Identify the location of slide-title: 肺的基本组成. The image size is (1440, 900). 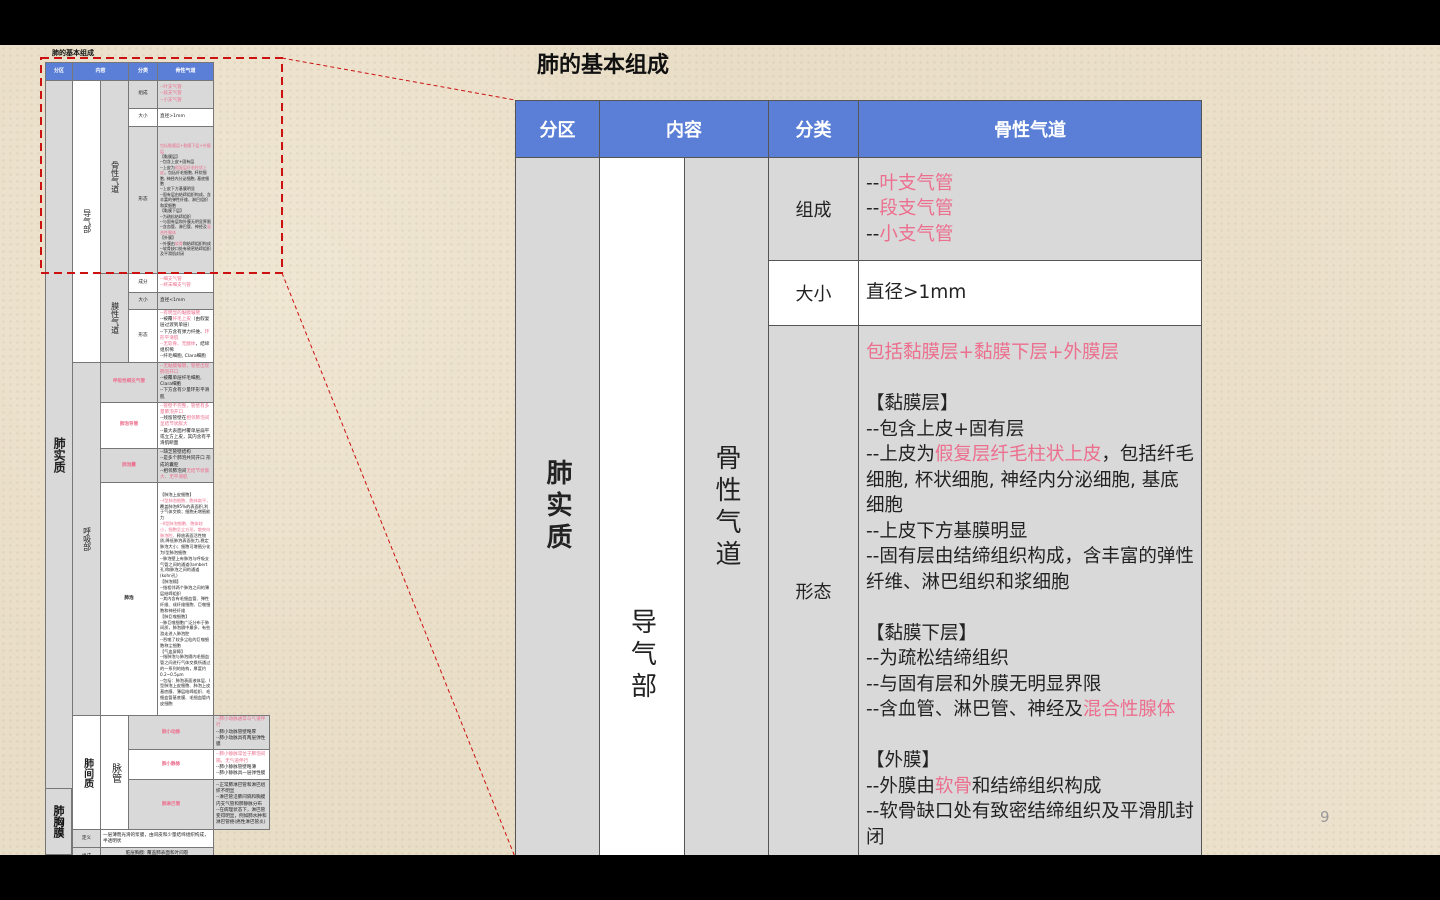
(603, 65).